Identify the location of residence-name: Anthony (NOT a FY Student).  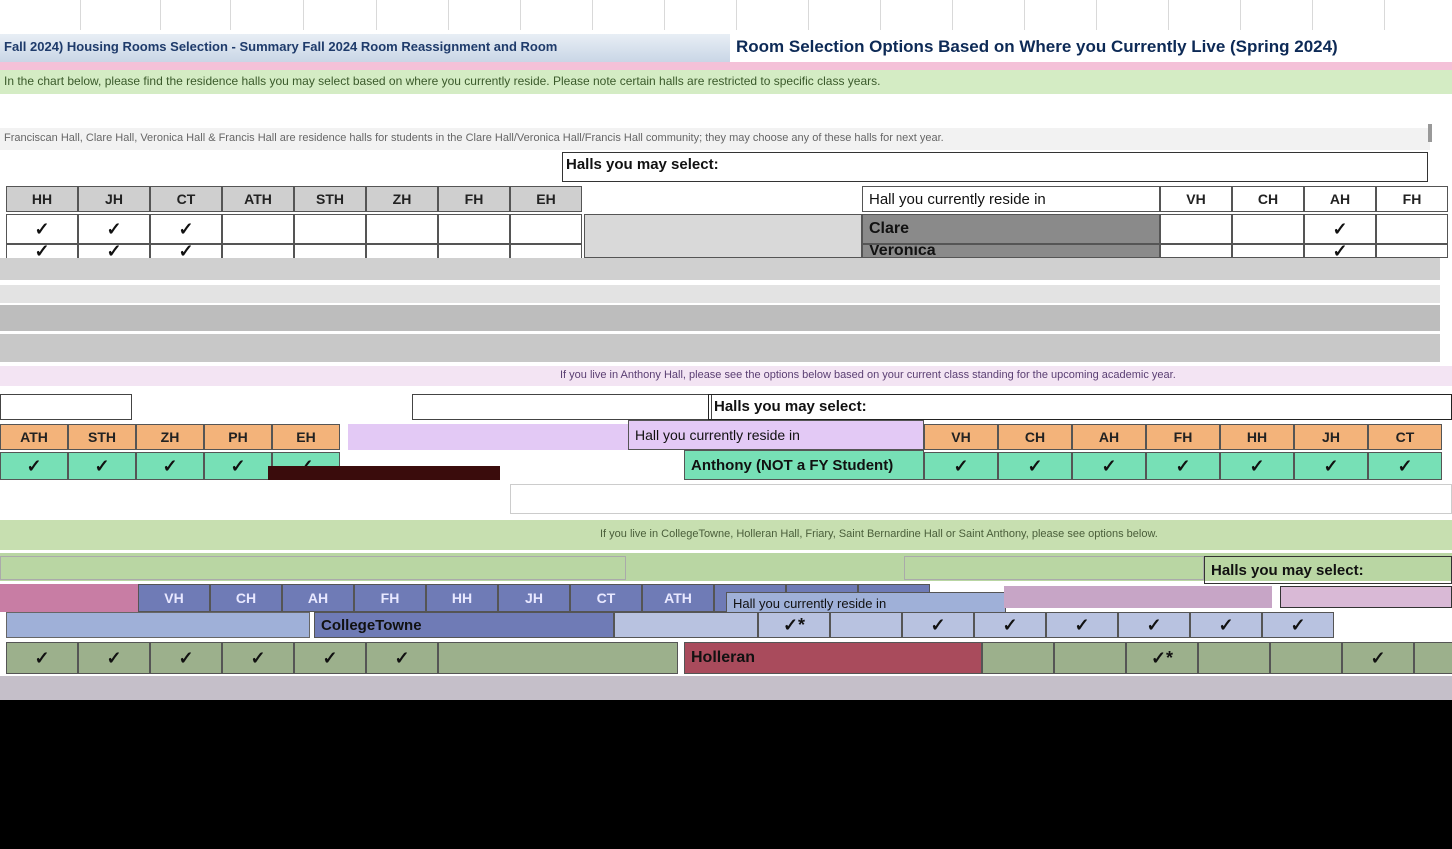
(804, 465).